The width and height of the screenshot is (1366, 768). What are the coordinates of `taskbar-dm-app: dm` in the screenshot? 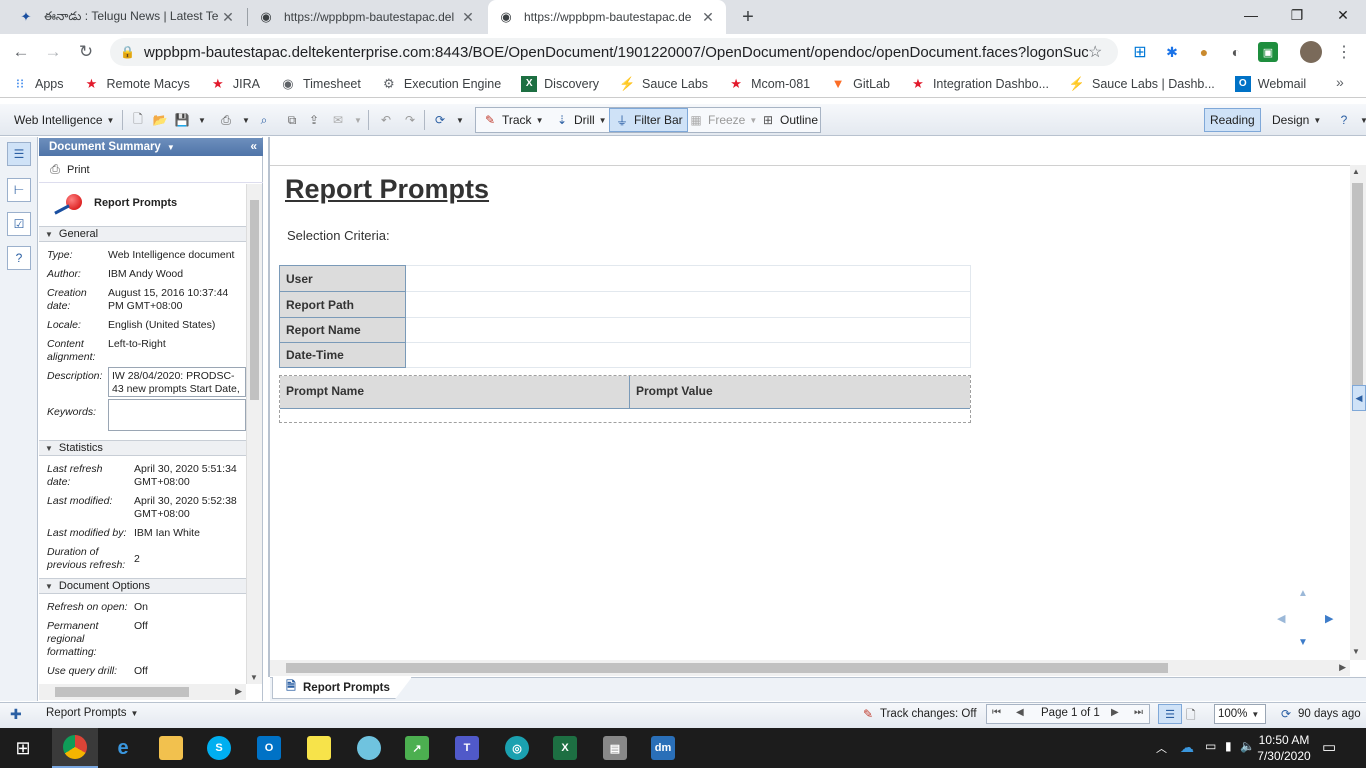 It's located at (663, 748).